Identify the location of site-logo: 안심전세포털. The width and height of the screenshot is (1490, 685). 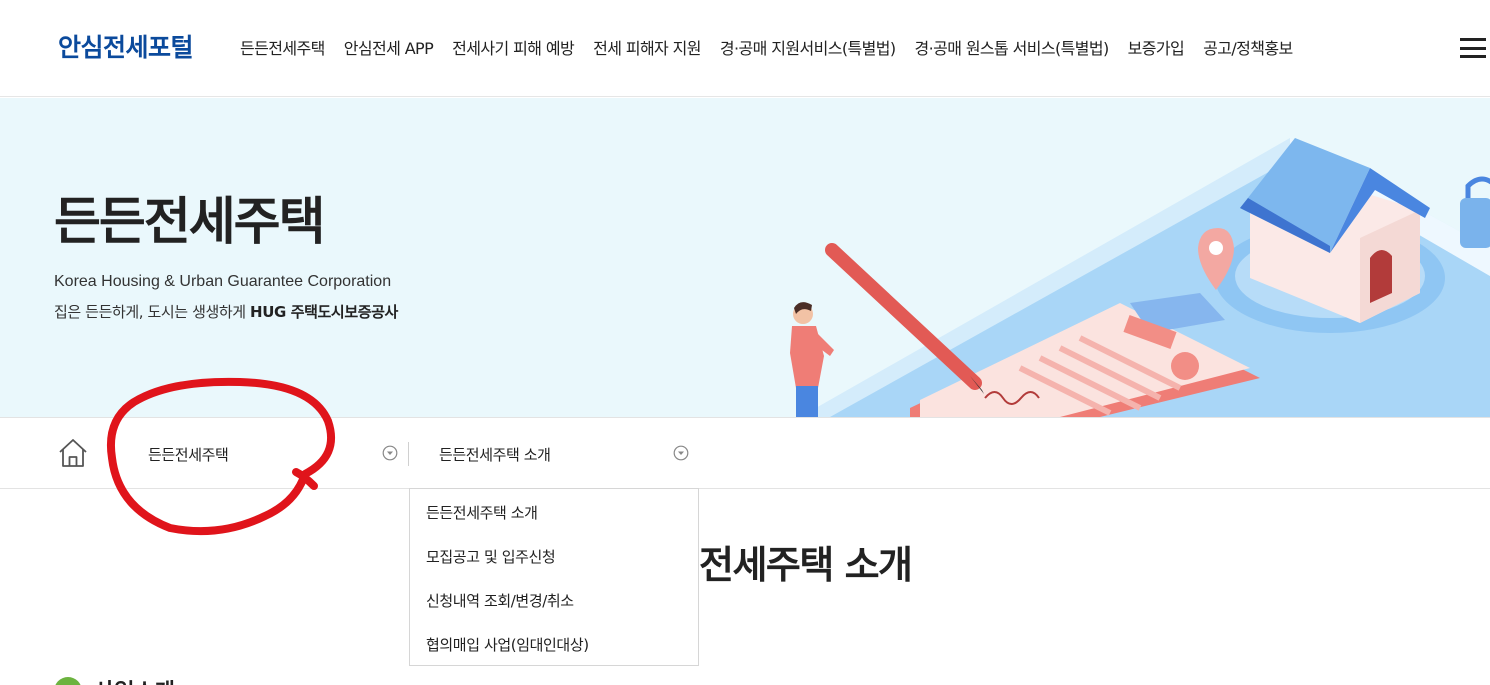
(126, 46).